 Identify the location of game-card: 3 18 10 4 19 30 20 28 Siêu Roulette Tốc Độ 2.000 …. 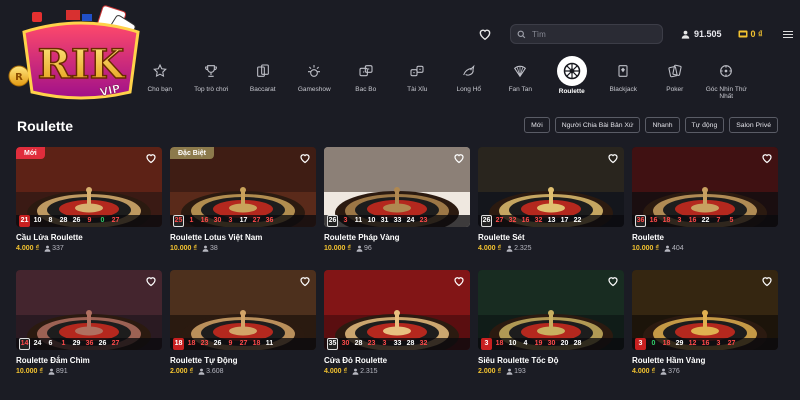
(551, 327).